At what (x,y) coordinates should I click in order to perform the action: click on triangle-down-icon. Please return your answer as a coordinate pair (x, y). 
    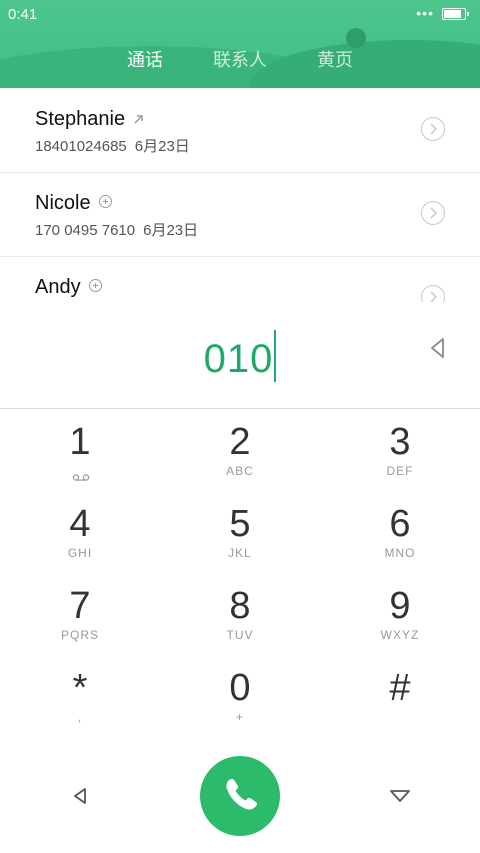
    Looking at the image, I should click on (400, 796).